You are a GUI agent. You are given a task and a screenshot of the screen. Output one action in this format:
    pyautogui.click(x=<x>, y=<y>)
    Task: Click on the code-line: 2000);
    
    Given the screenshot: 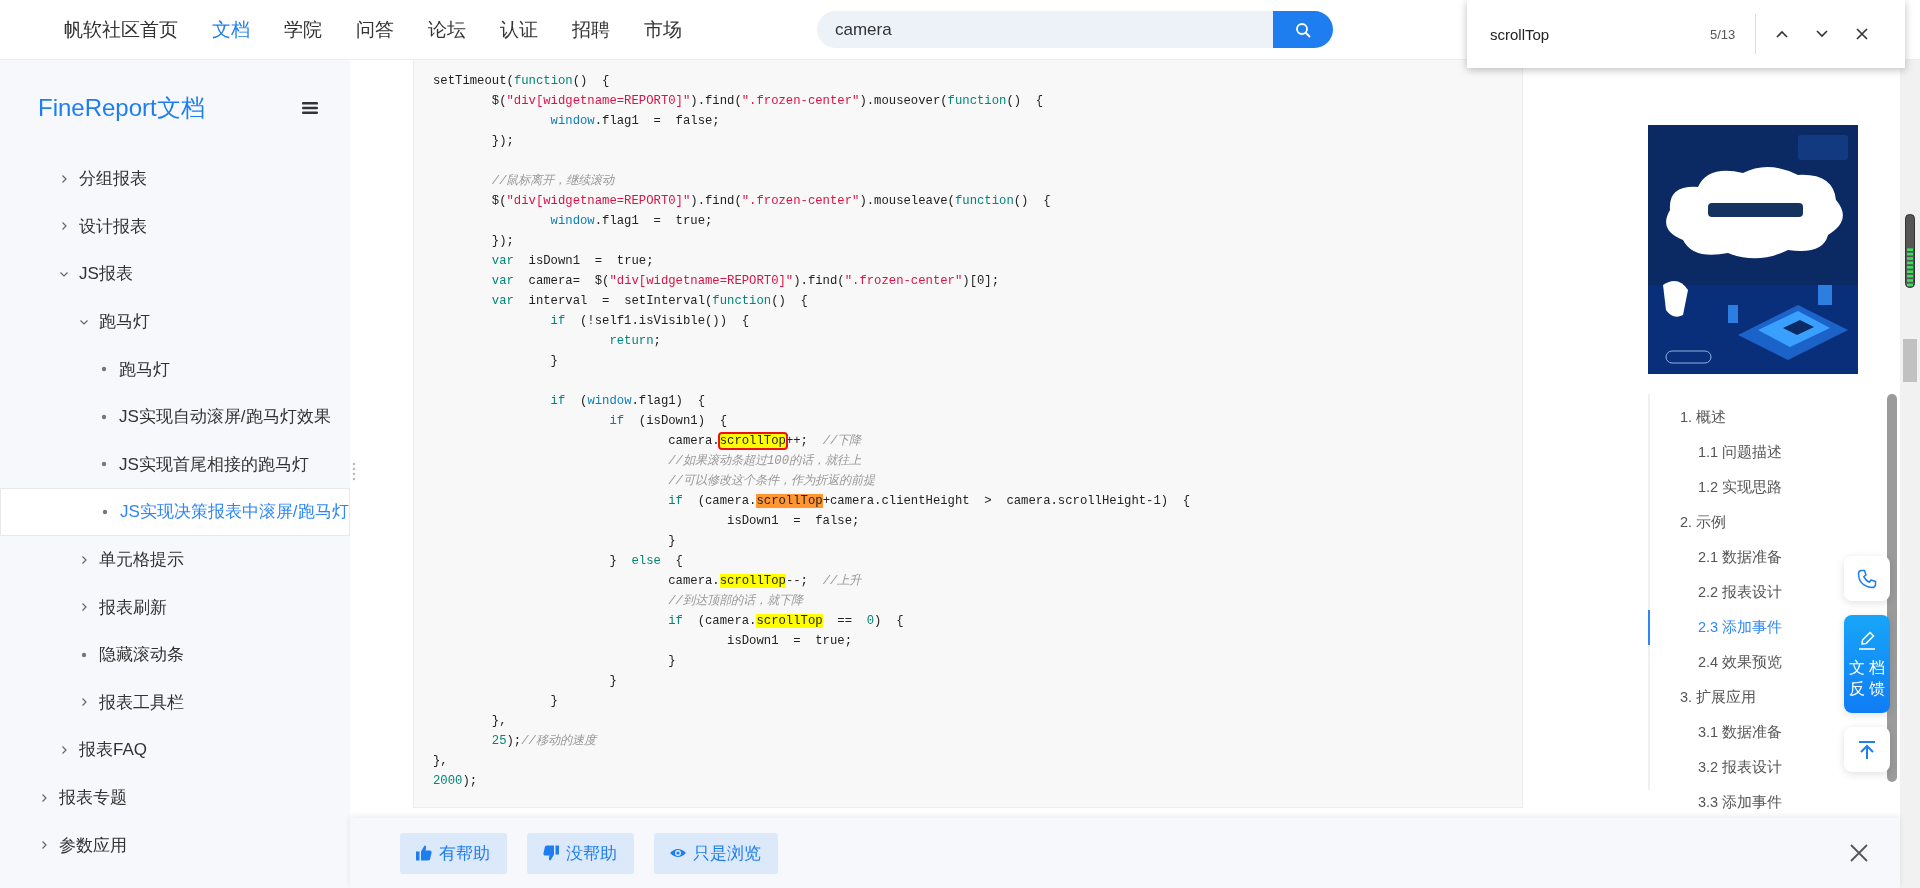 What is the action you would take?
    pyautogui.click(x=455, y=781)
    